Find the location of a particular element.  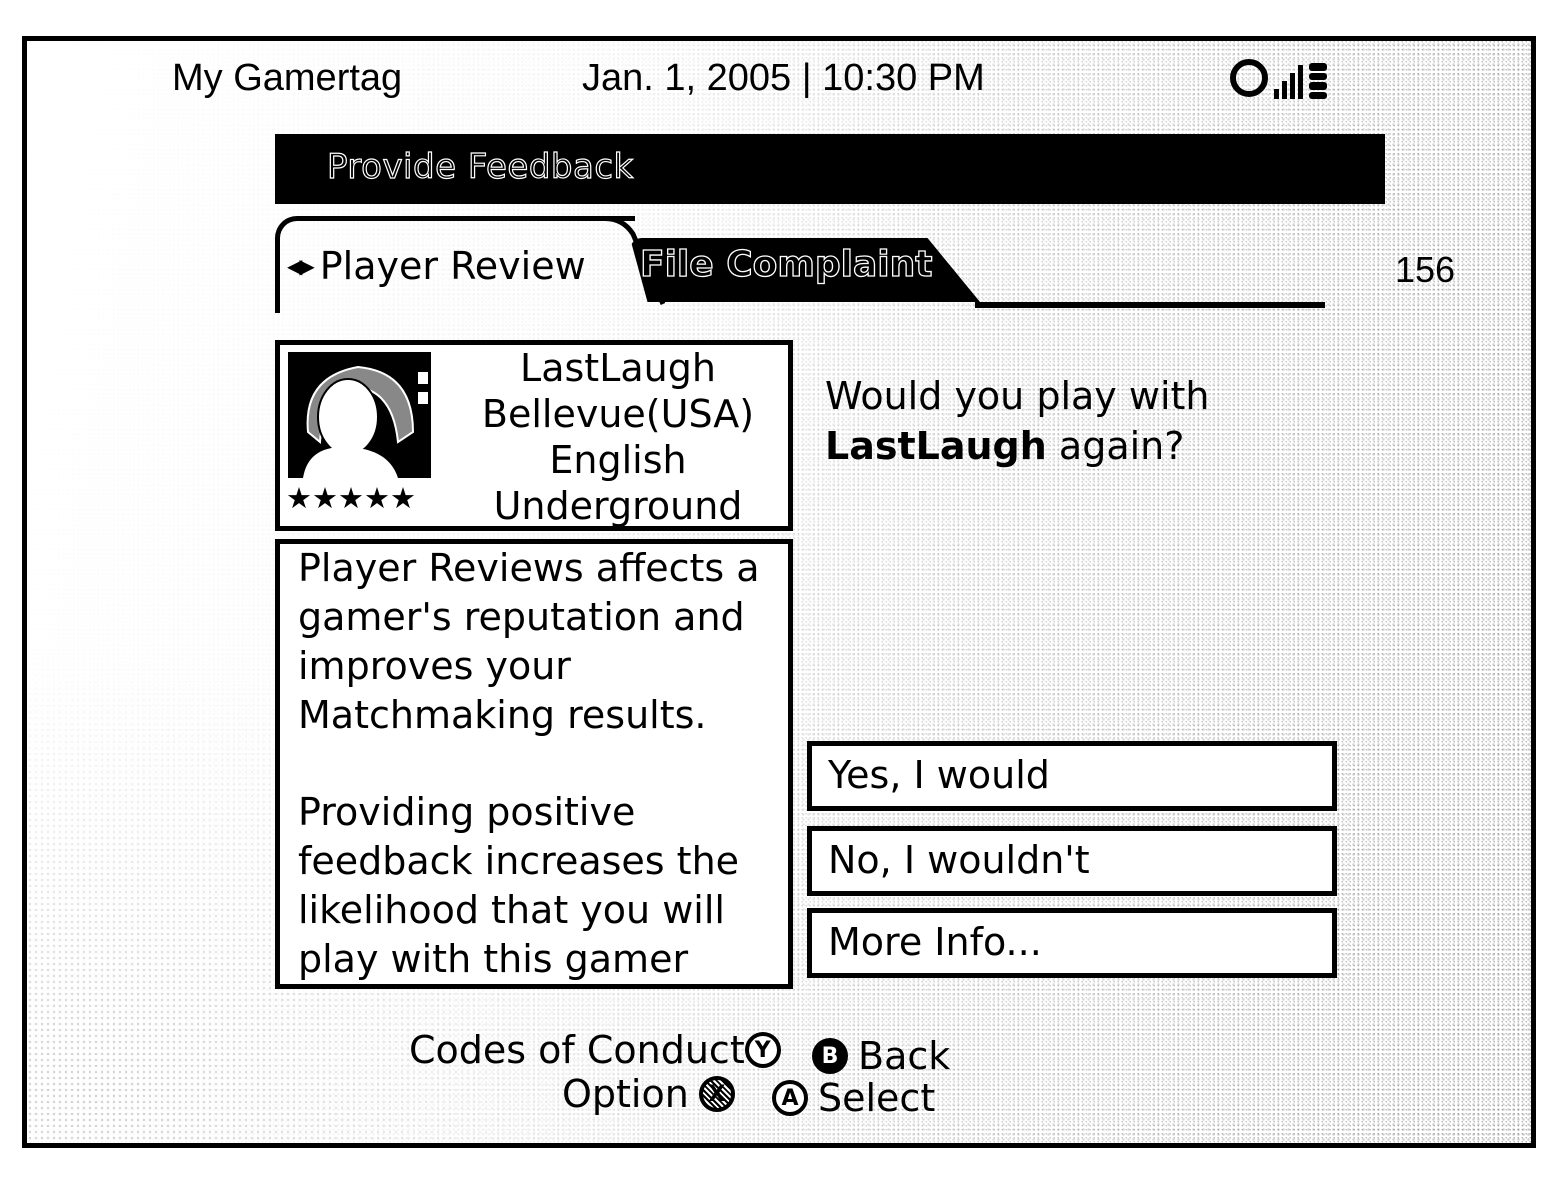

tab-bar: ◀▶ Player Review File Complaint is located at coordinates (805, 266).